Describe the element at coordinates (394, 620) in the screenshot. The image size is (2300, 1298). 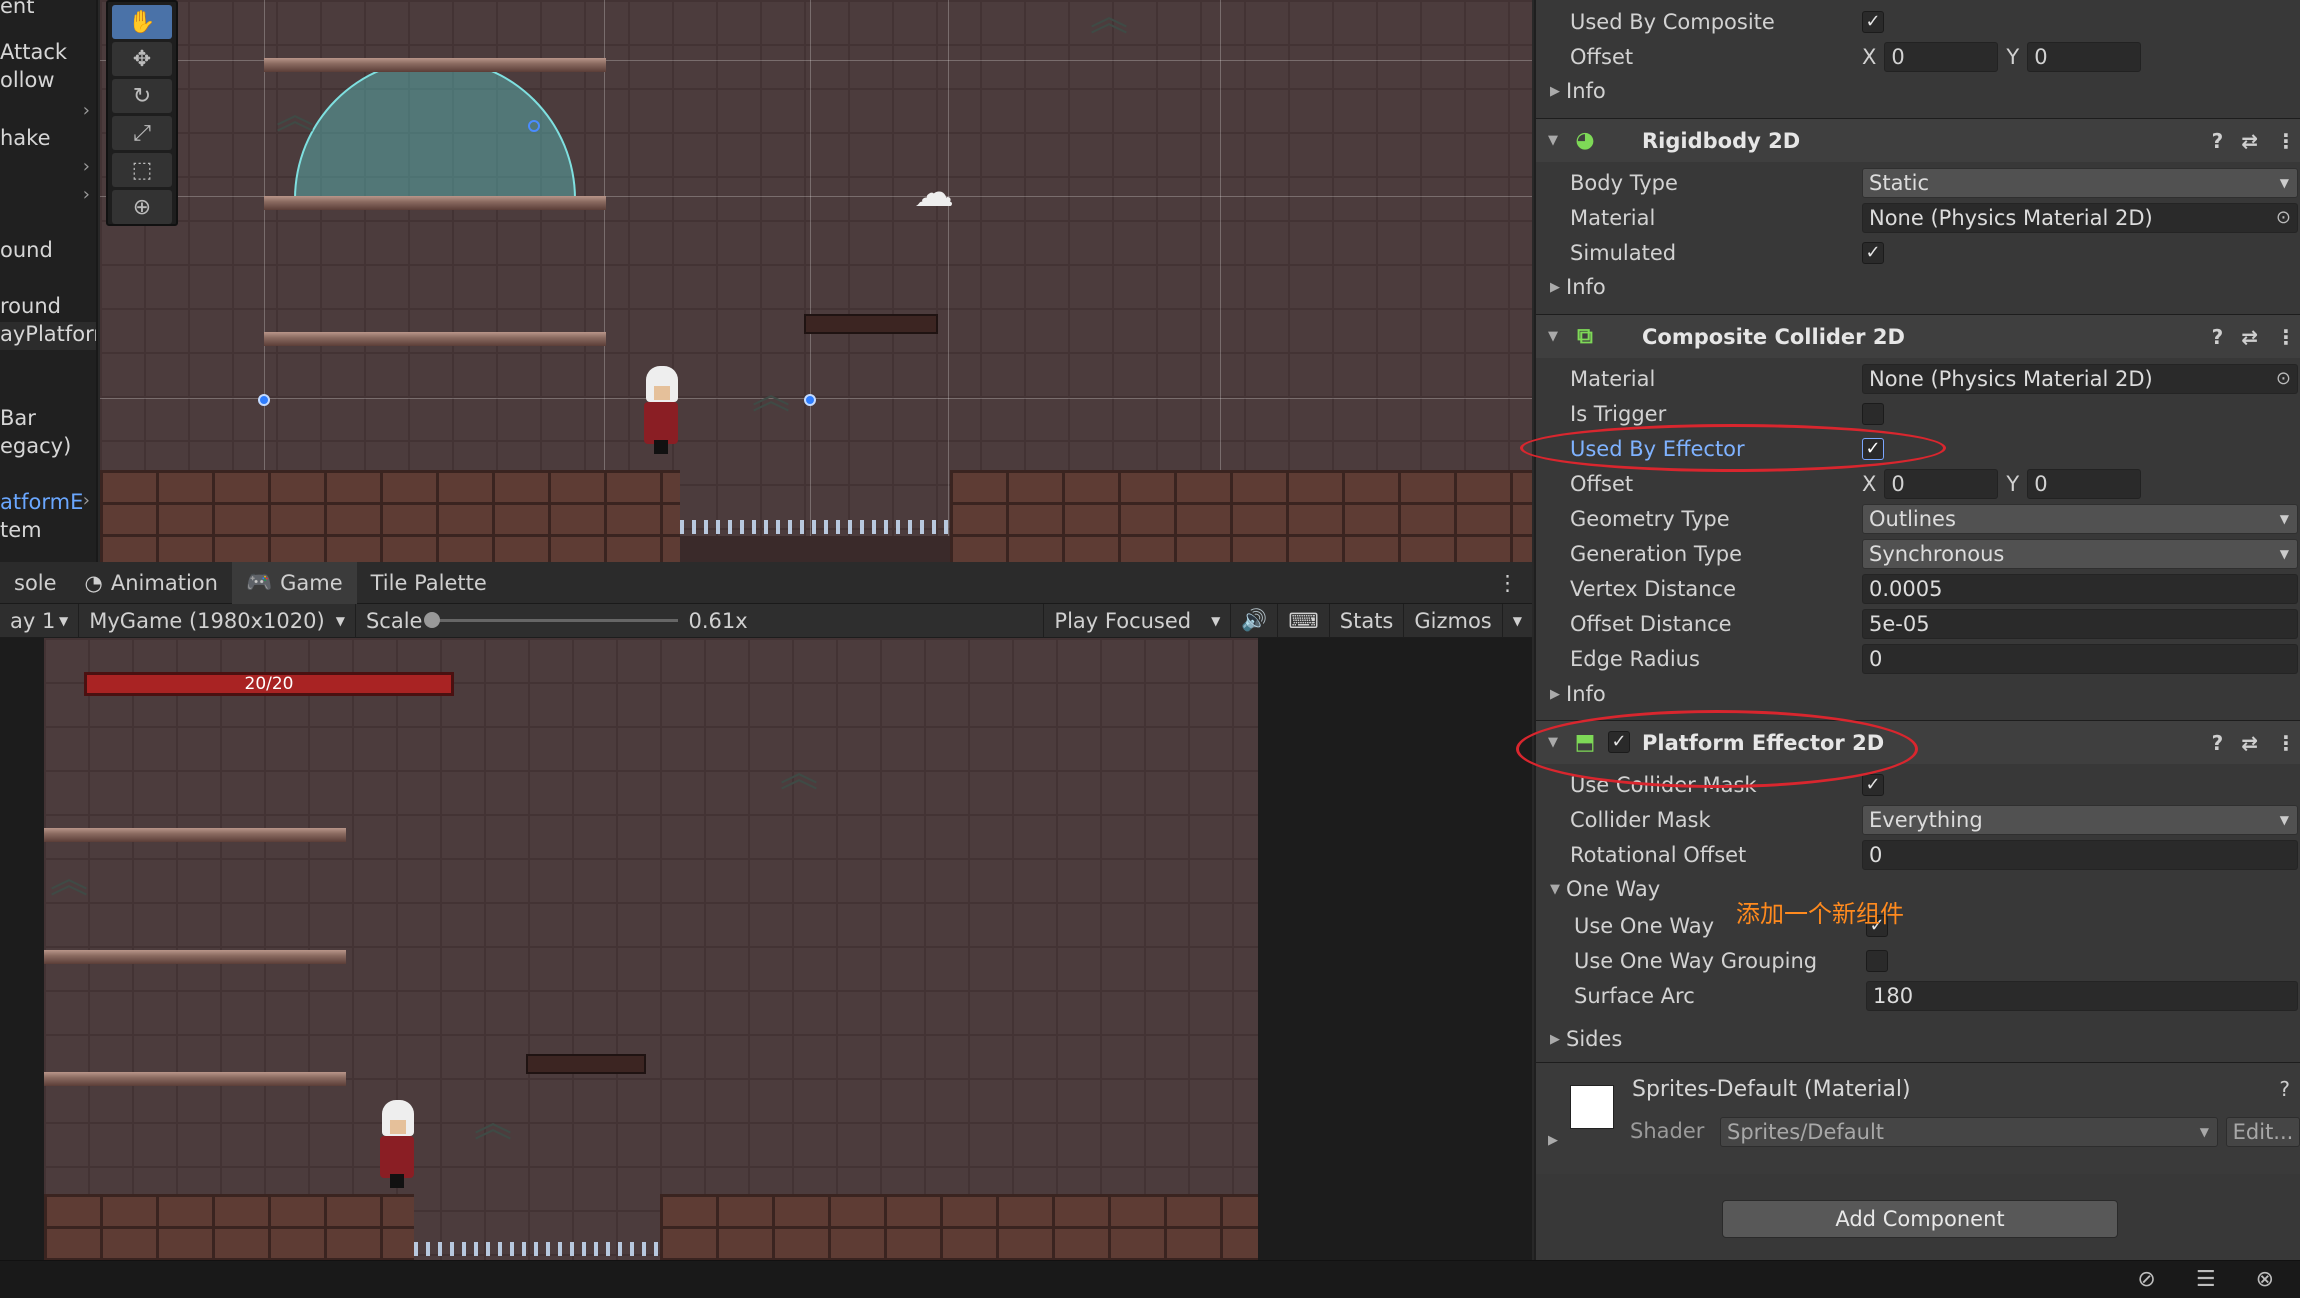
I see `scale-label: Scale` at that location.